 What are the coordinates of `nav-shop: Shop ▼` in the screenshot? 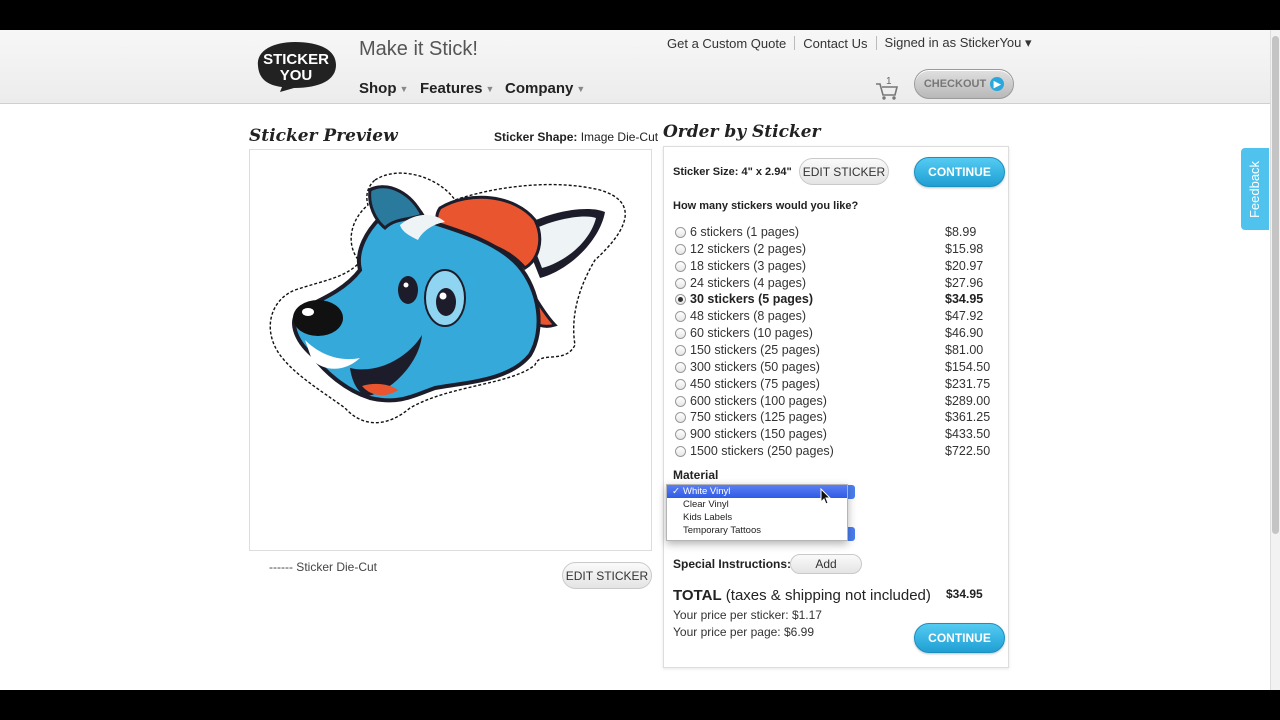 It's located at (383, 88).